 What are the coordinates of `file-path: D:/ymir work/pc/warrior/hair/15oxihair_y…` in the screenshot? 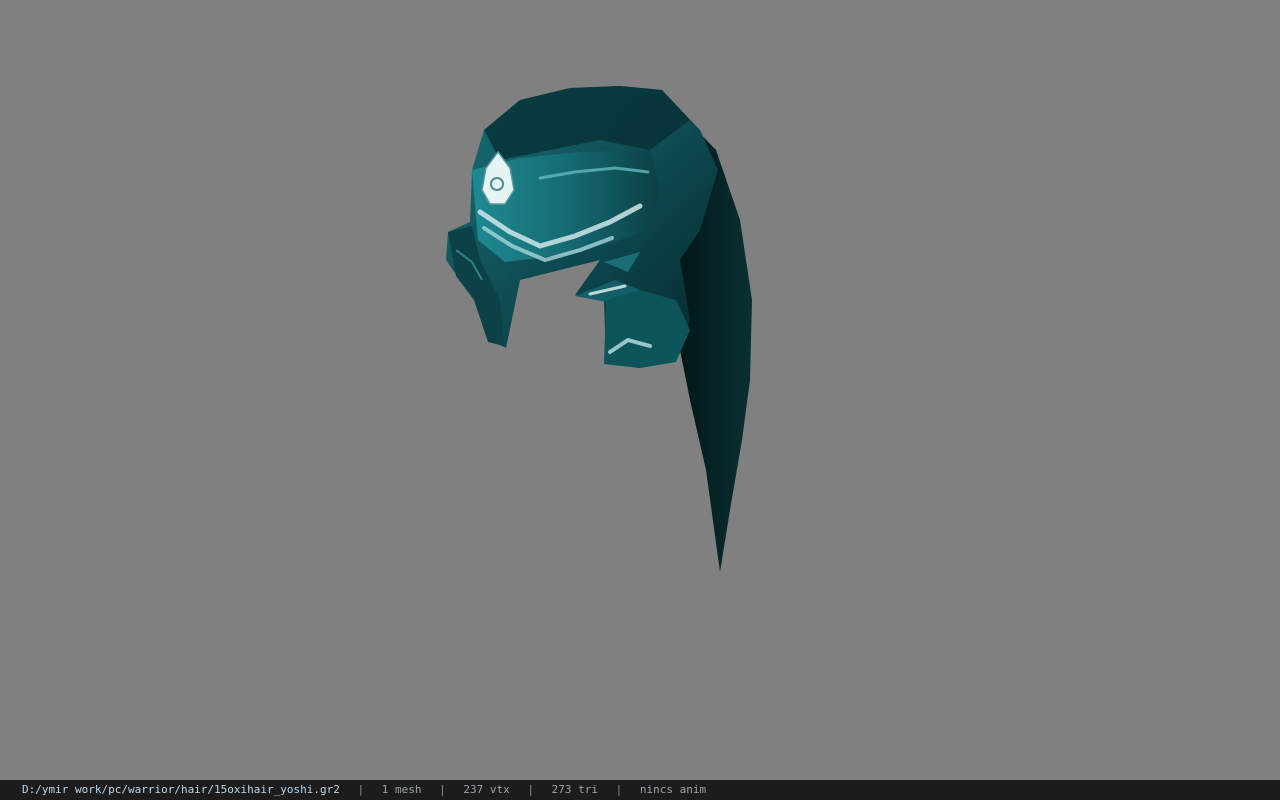 It's located at (181, 789).